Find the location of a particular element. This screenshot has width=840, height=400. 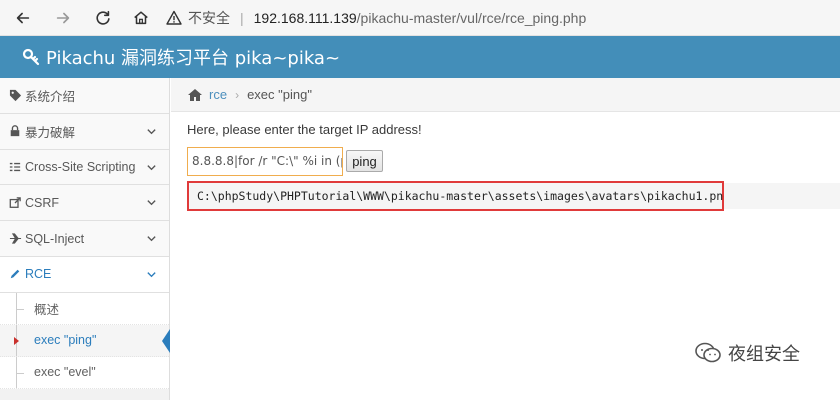

sidebar-item-sqli: SQL-Inject is located at coordinates (84, 239).